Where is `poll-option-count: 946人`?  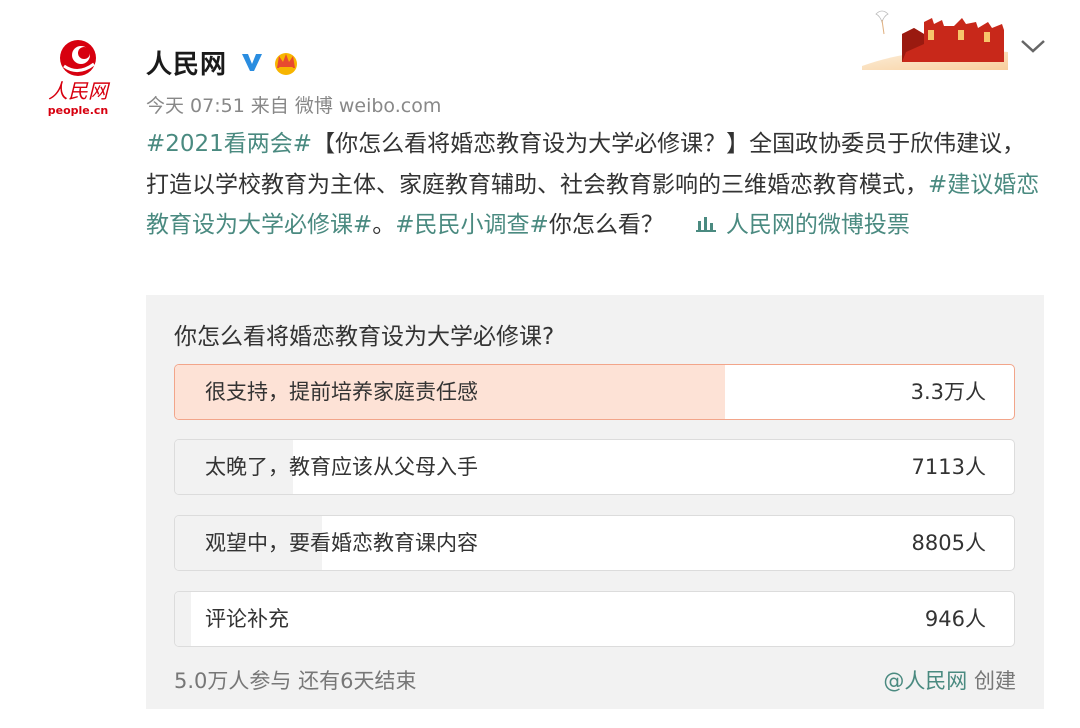 poll-option-count: 946人 is located at coordinates (955, 619).